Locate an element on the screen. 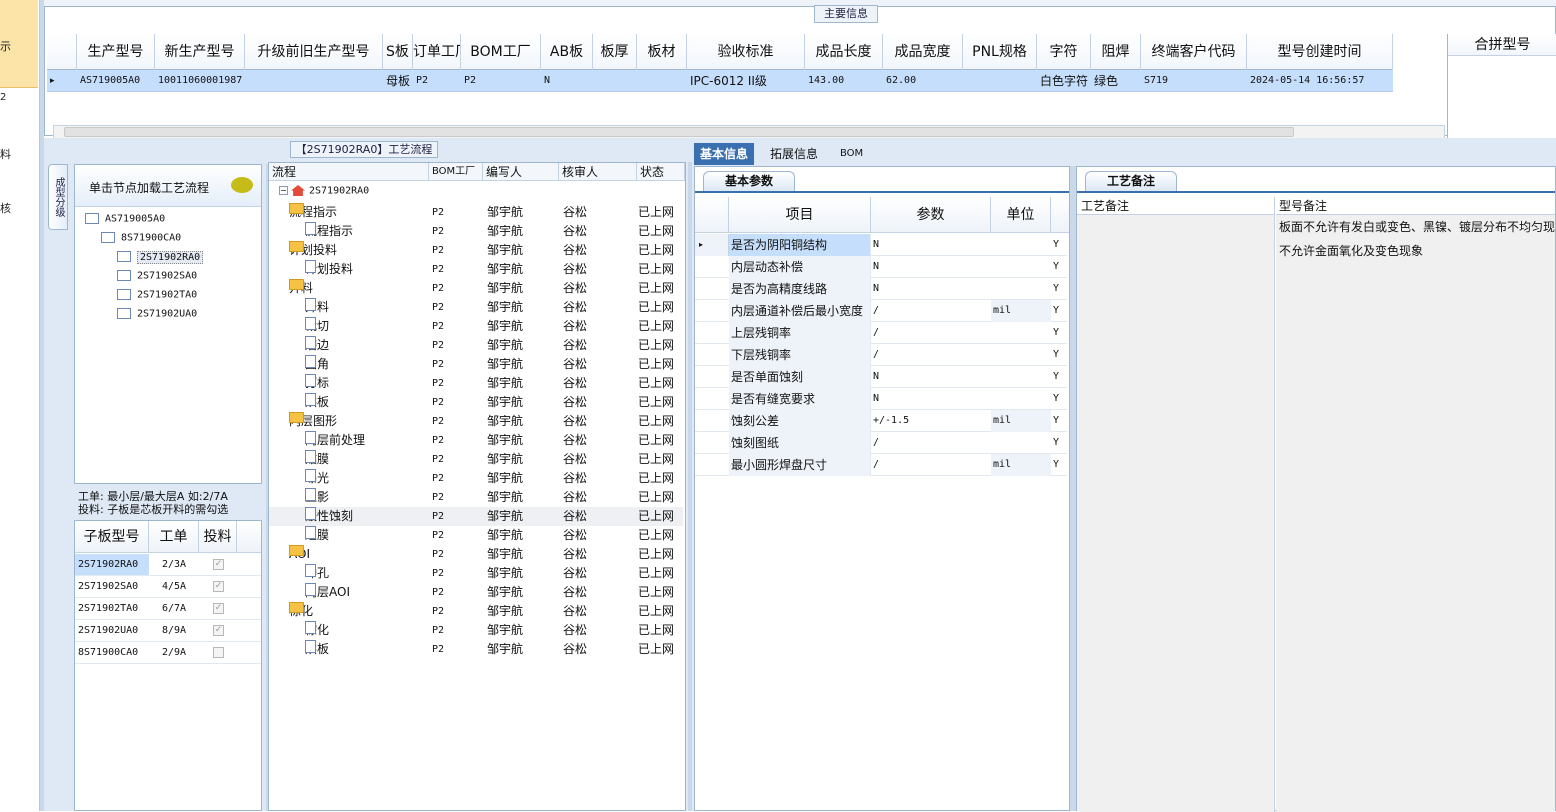  flow-col-header: 核审人 is located at coordinates (598, 172).